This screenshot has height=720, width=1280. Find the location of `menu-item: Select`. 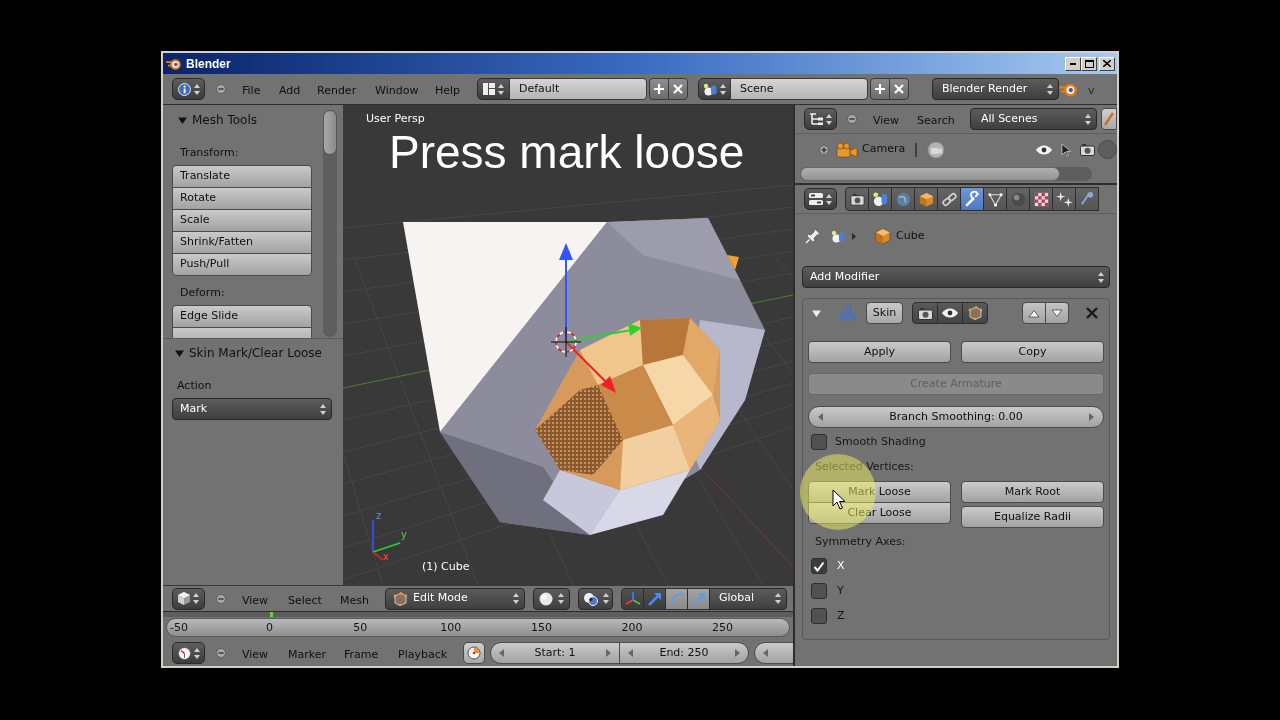

menu-item: Select is located at coordinates (305, 600).